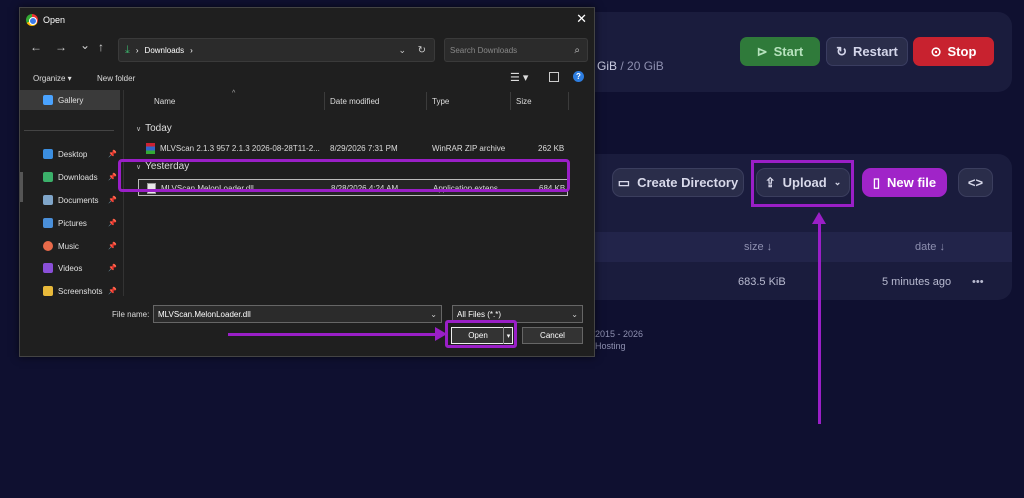 This screenshot has height=498, width=1024. Describe the element at coordinates (308, 80) in the screenshot. I see `dialog-toolbar: Organize ▾ New folder ☰ ▾ ?` at that location.